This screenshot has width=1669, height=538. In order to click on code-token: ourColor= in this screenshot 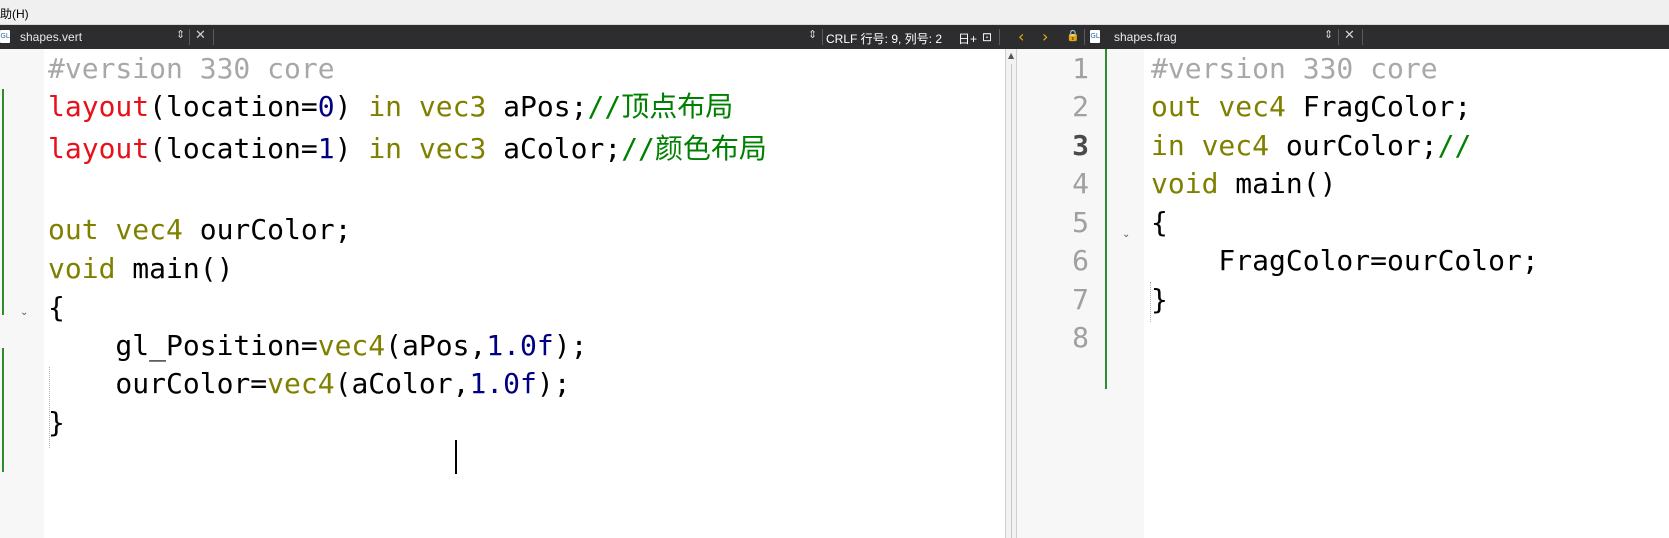, I will do `click(158, 383)`.